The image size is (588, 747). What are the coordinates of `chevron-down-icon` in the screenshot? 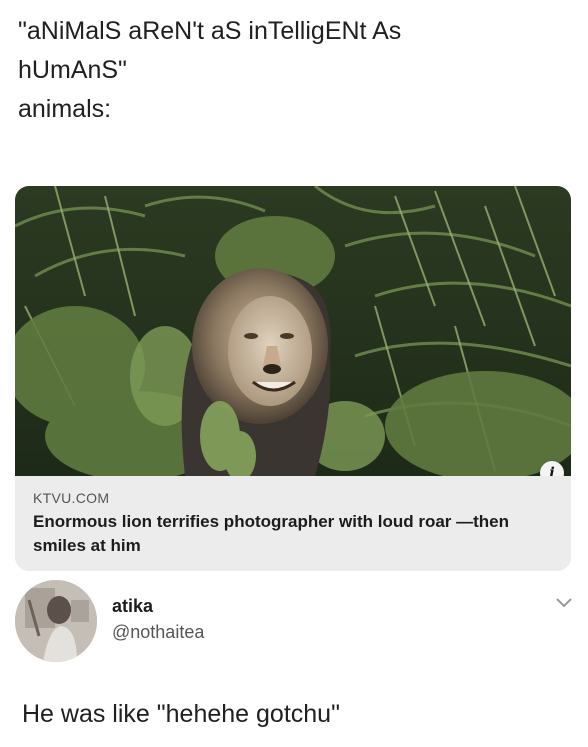 It's located at (564, 603).